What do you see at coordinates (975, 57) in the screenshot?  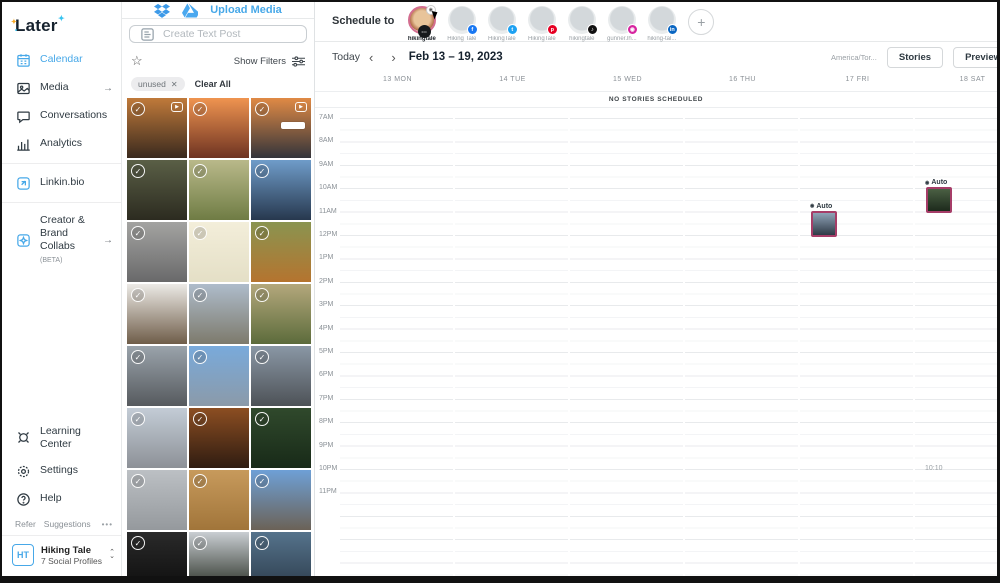 I see `preview-button: Preview` at bounding box center [975, 57].